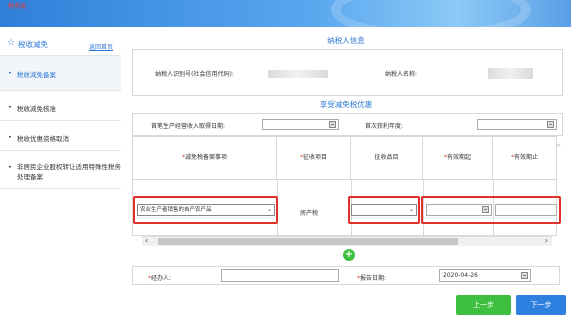 This screenshot has width=571, height=325. Describe the element at coordinates (347, 124) in the screenshot. I see `relief-date-row: 首笔生产经营收入取得日期: 首次获利年度:` at that location.